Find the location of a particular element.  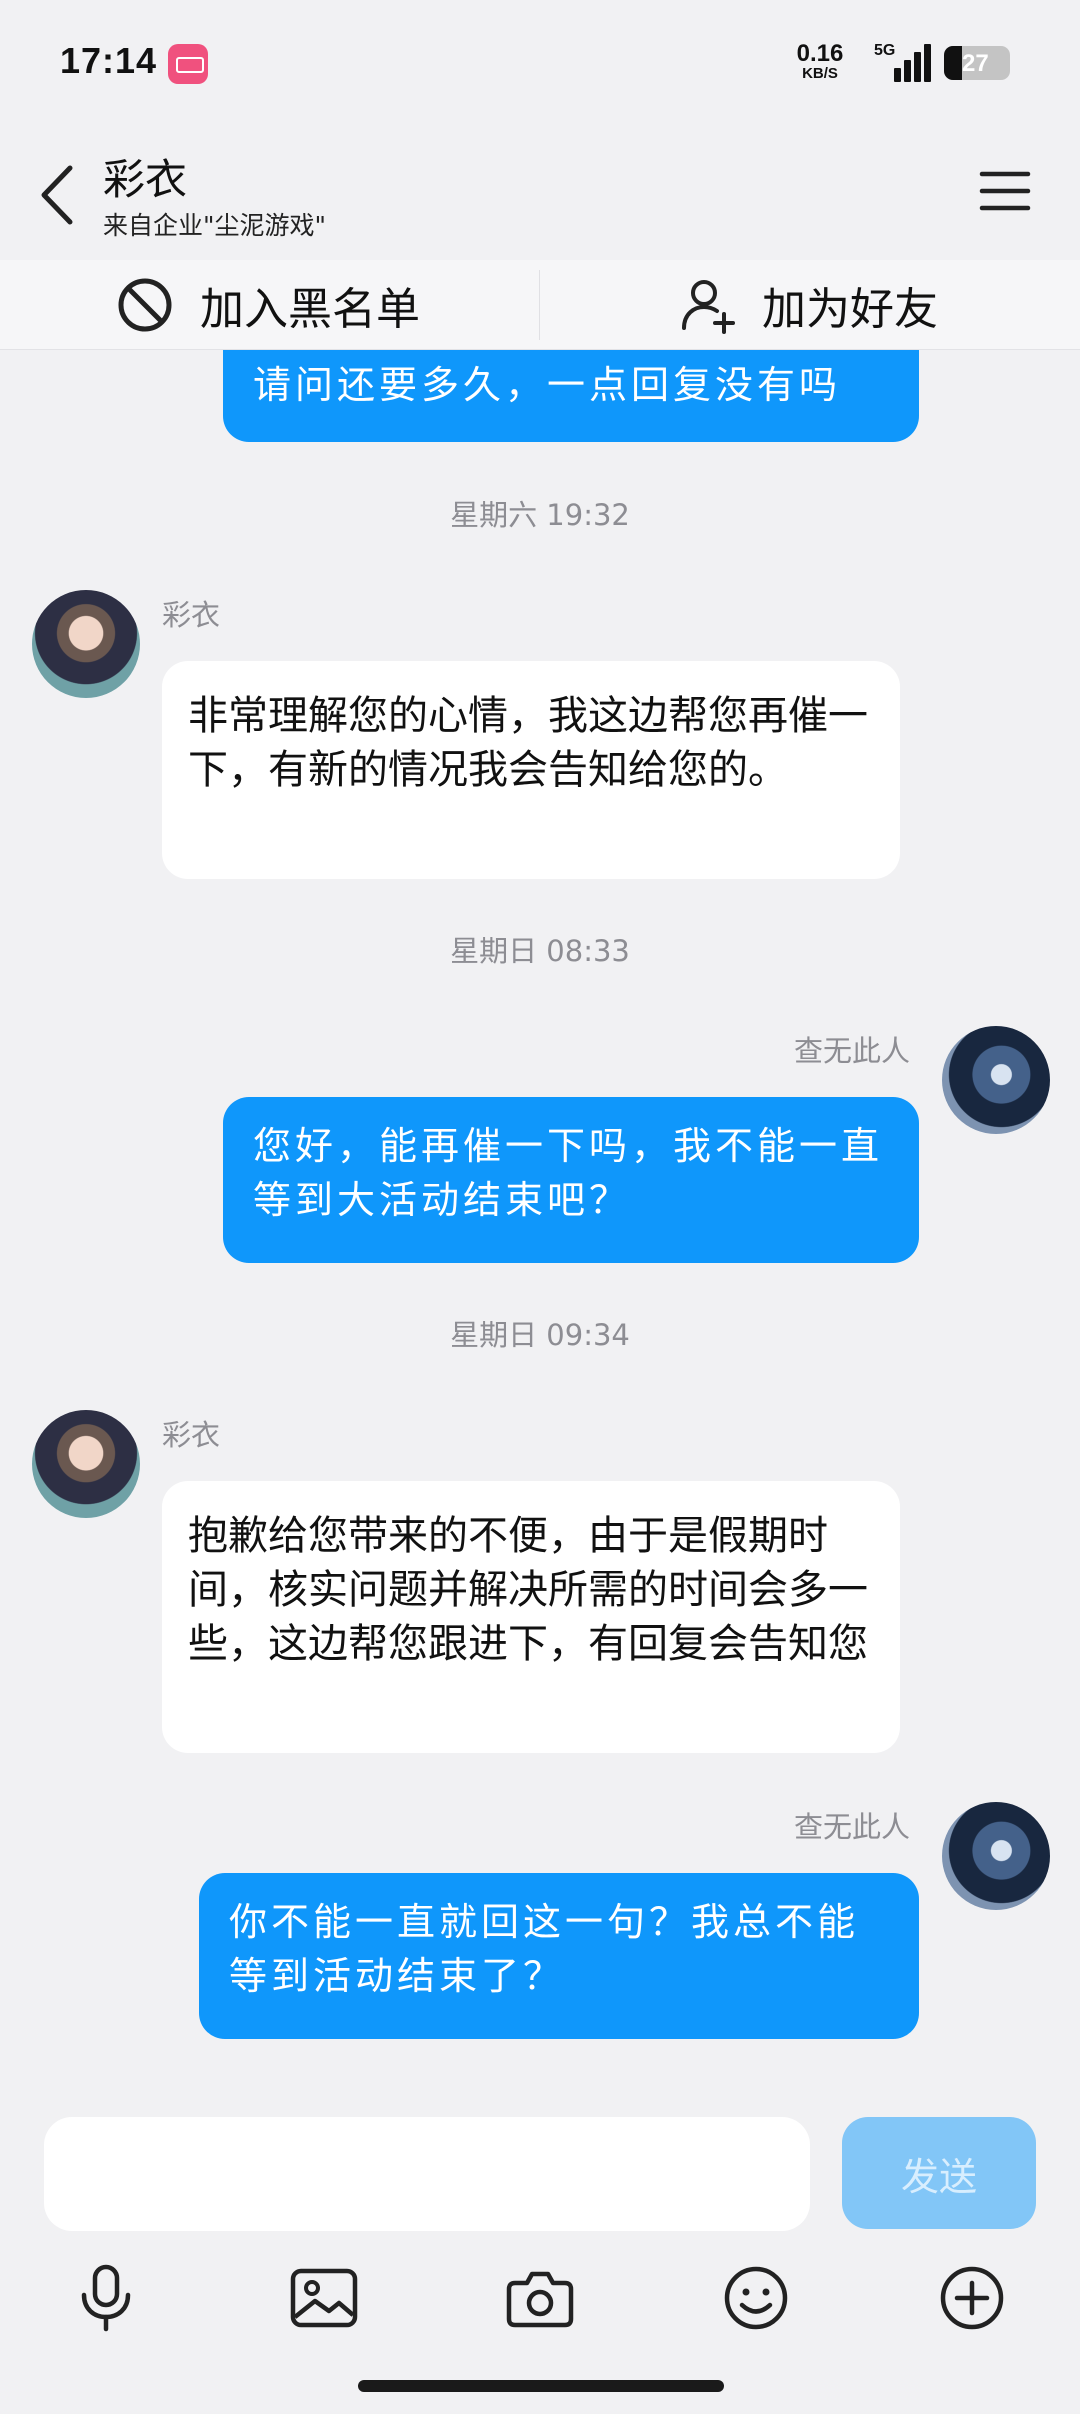

block-icon is located at coordinates (145, 305).